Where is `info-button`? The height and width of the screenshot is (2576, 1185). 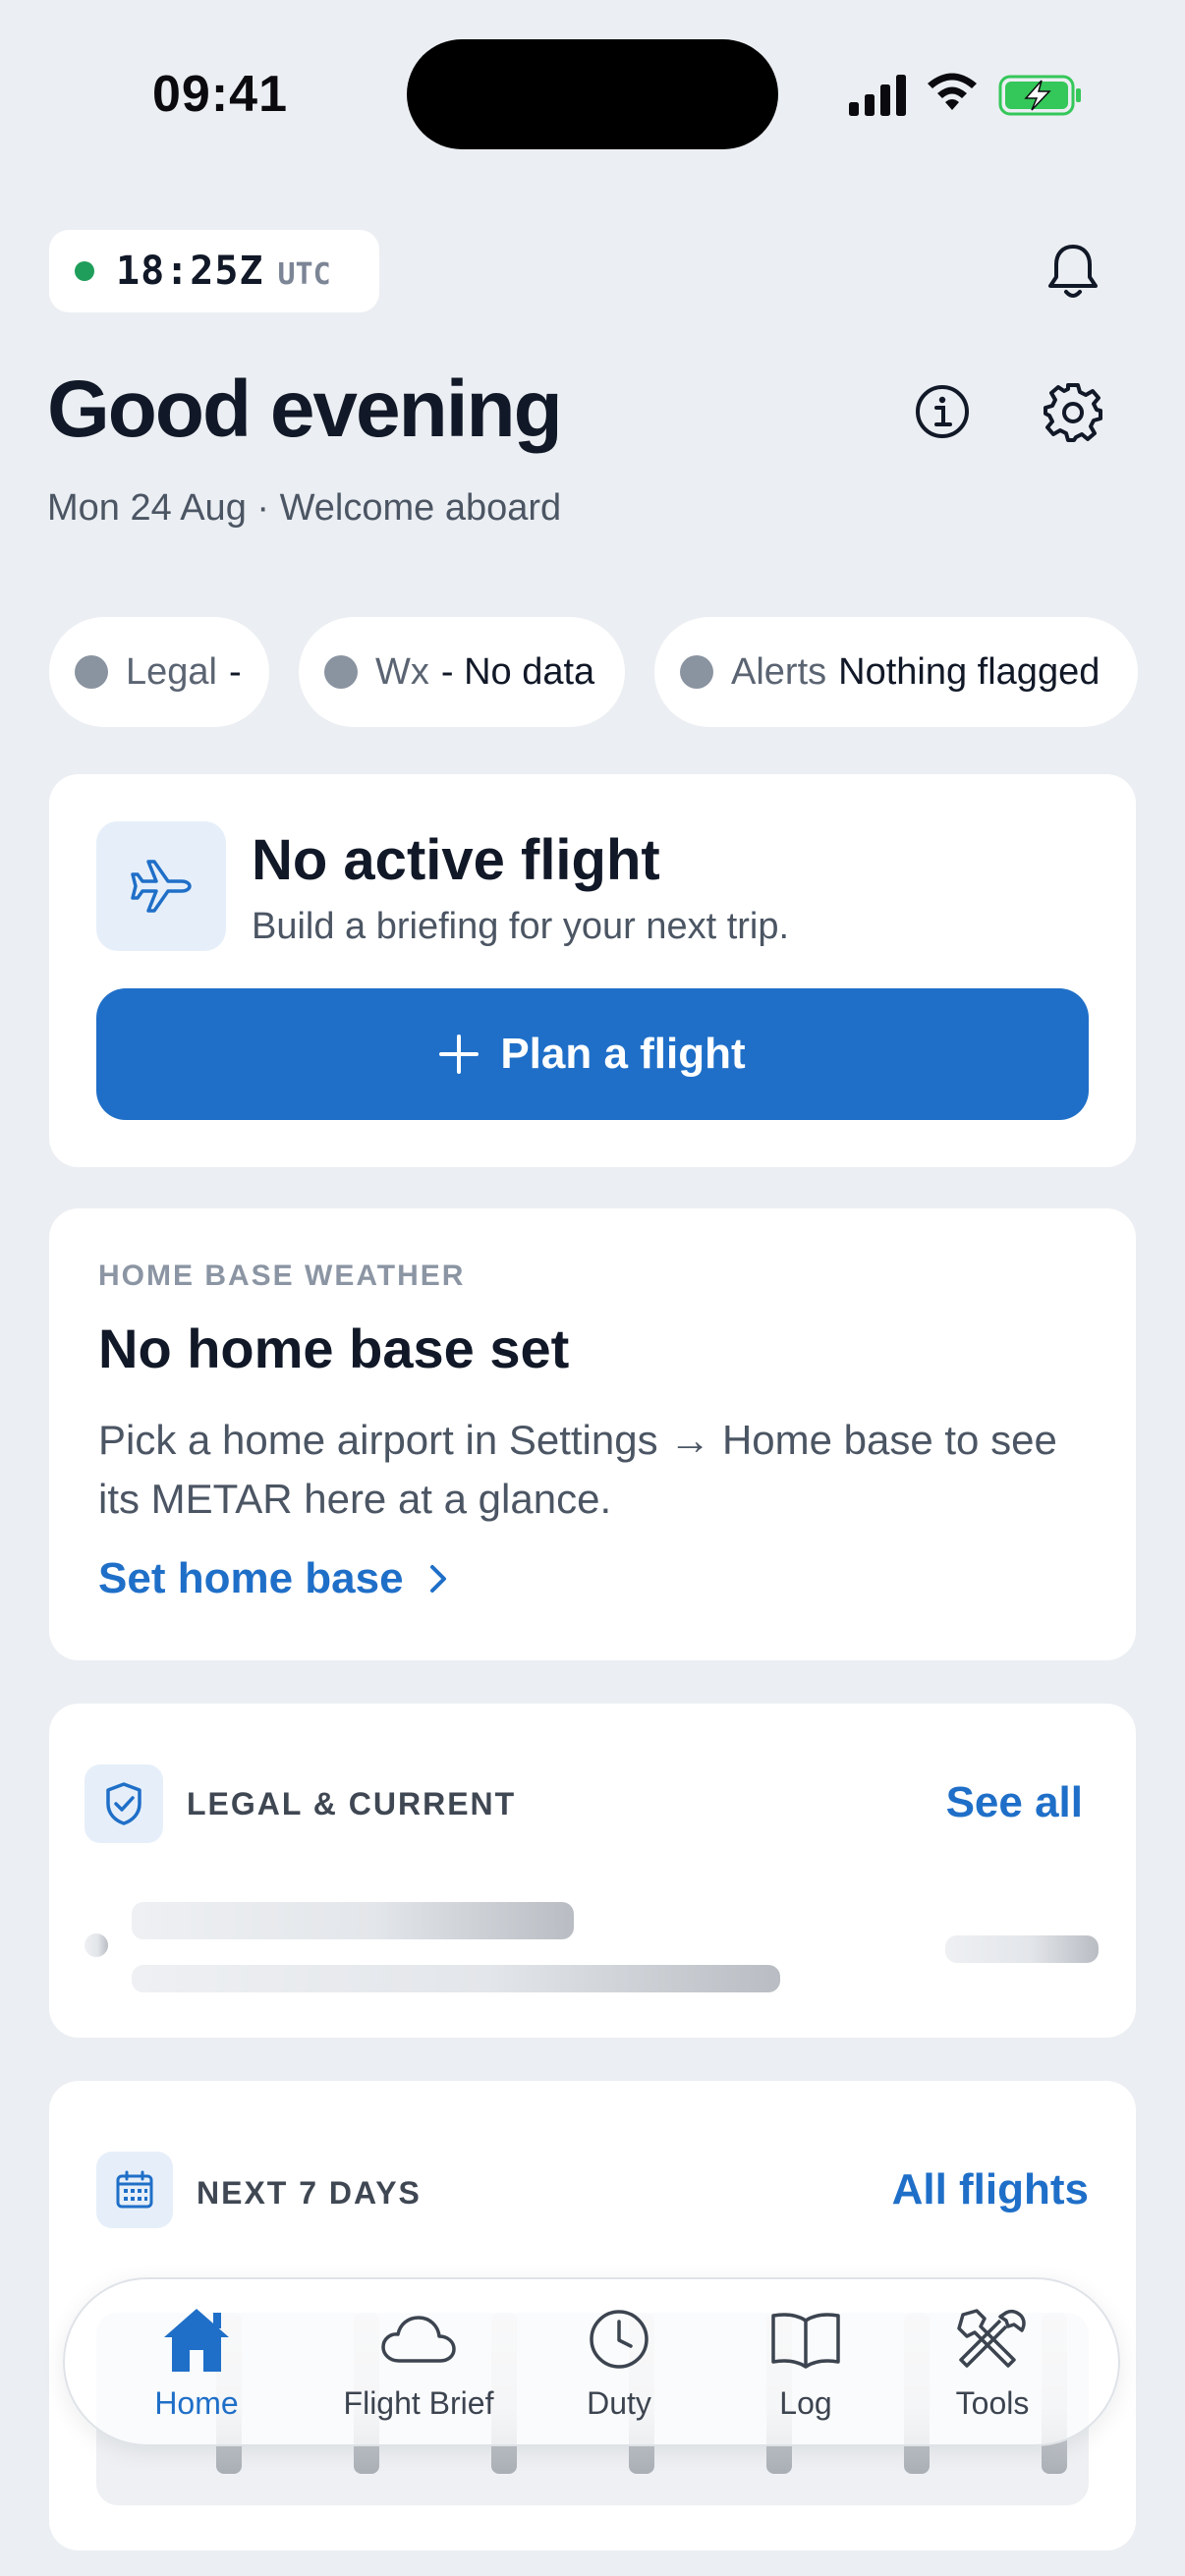 info-button is located at coordinates (943, 411).